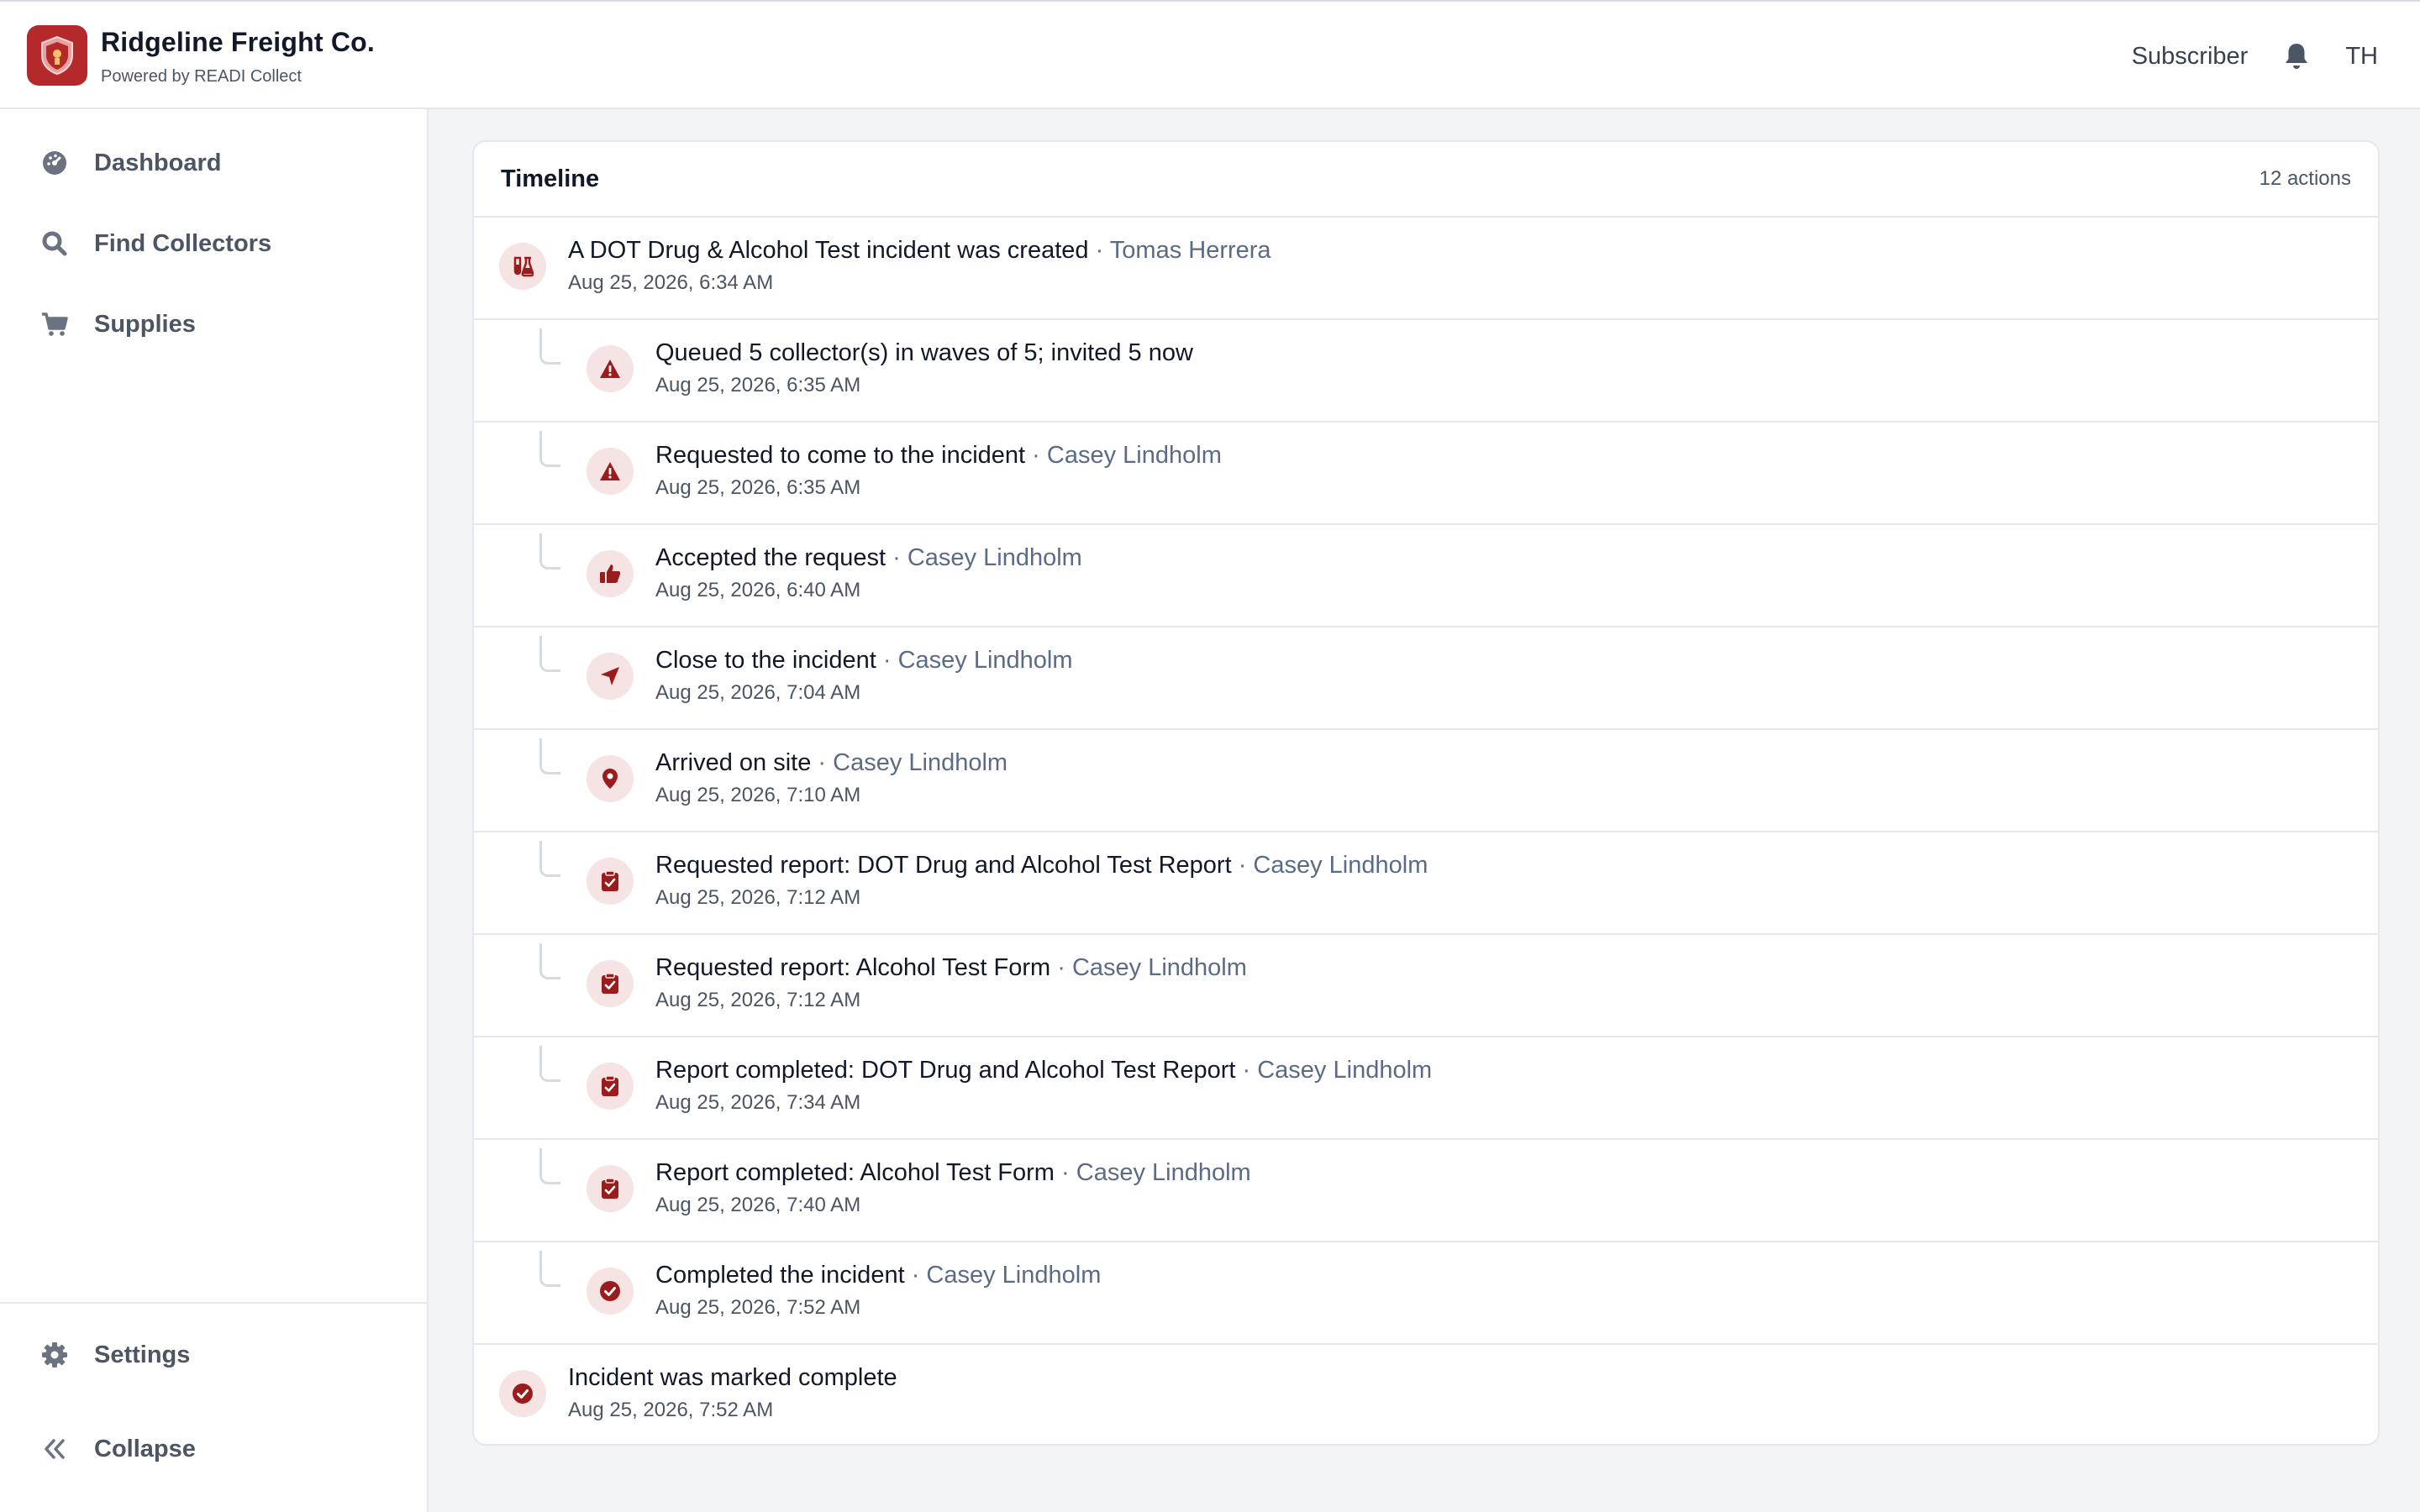 The width and height of the screenshot is (2420, 1512). Describe the element at coordinates (2190, 57) in the screenshot. I see `subscriber-menu: Subscriber` at that location.